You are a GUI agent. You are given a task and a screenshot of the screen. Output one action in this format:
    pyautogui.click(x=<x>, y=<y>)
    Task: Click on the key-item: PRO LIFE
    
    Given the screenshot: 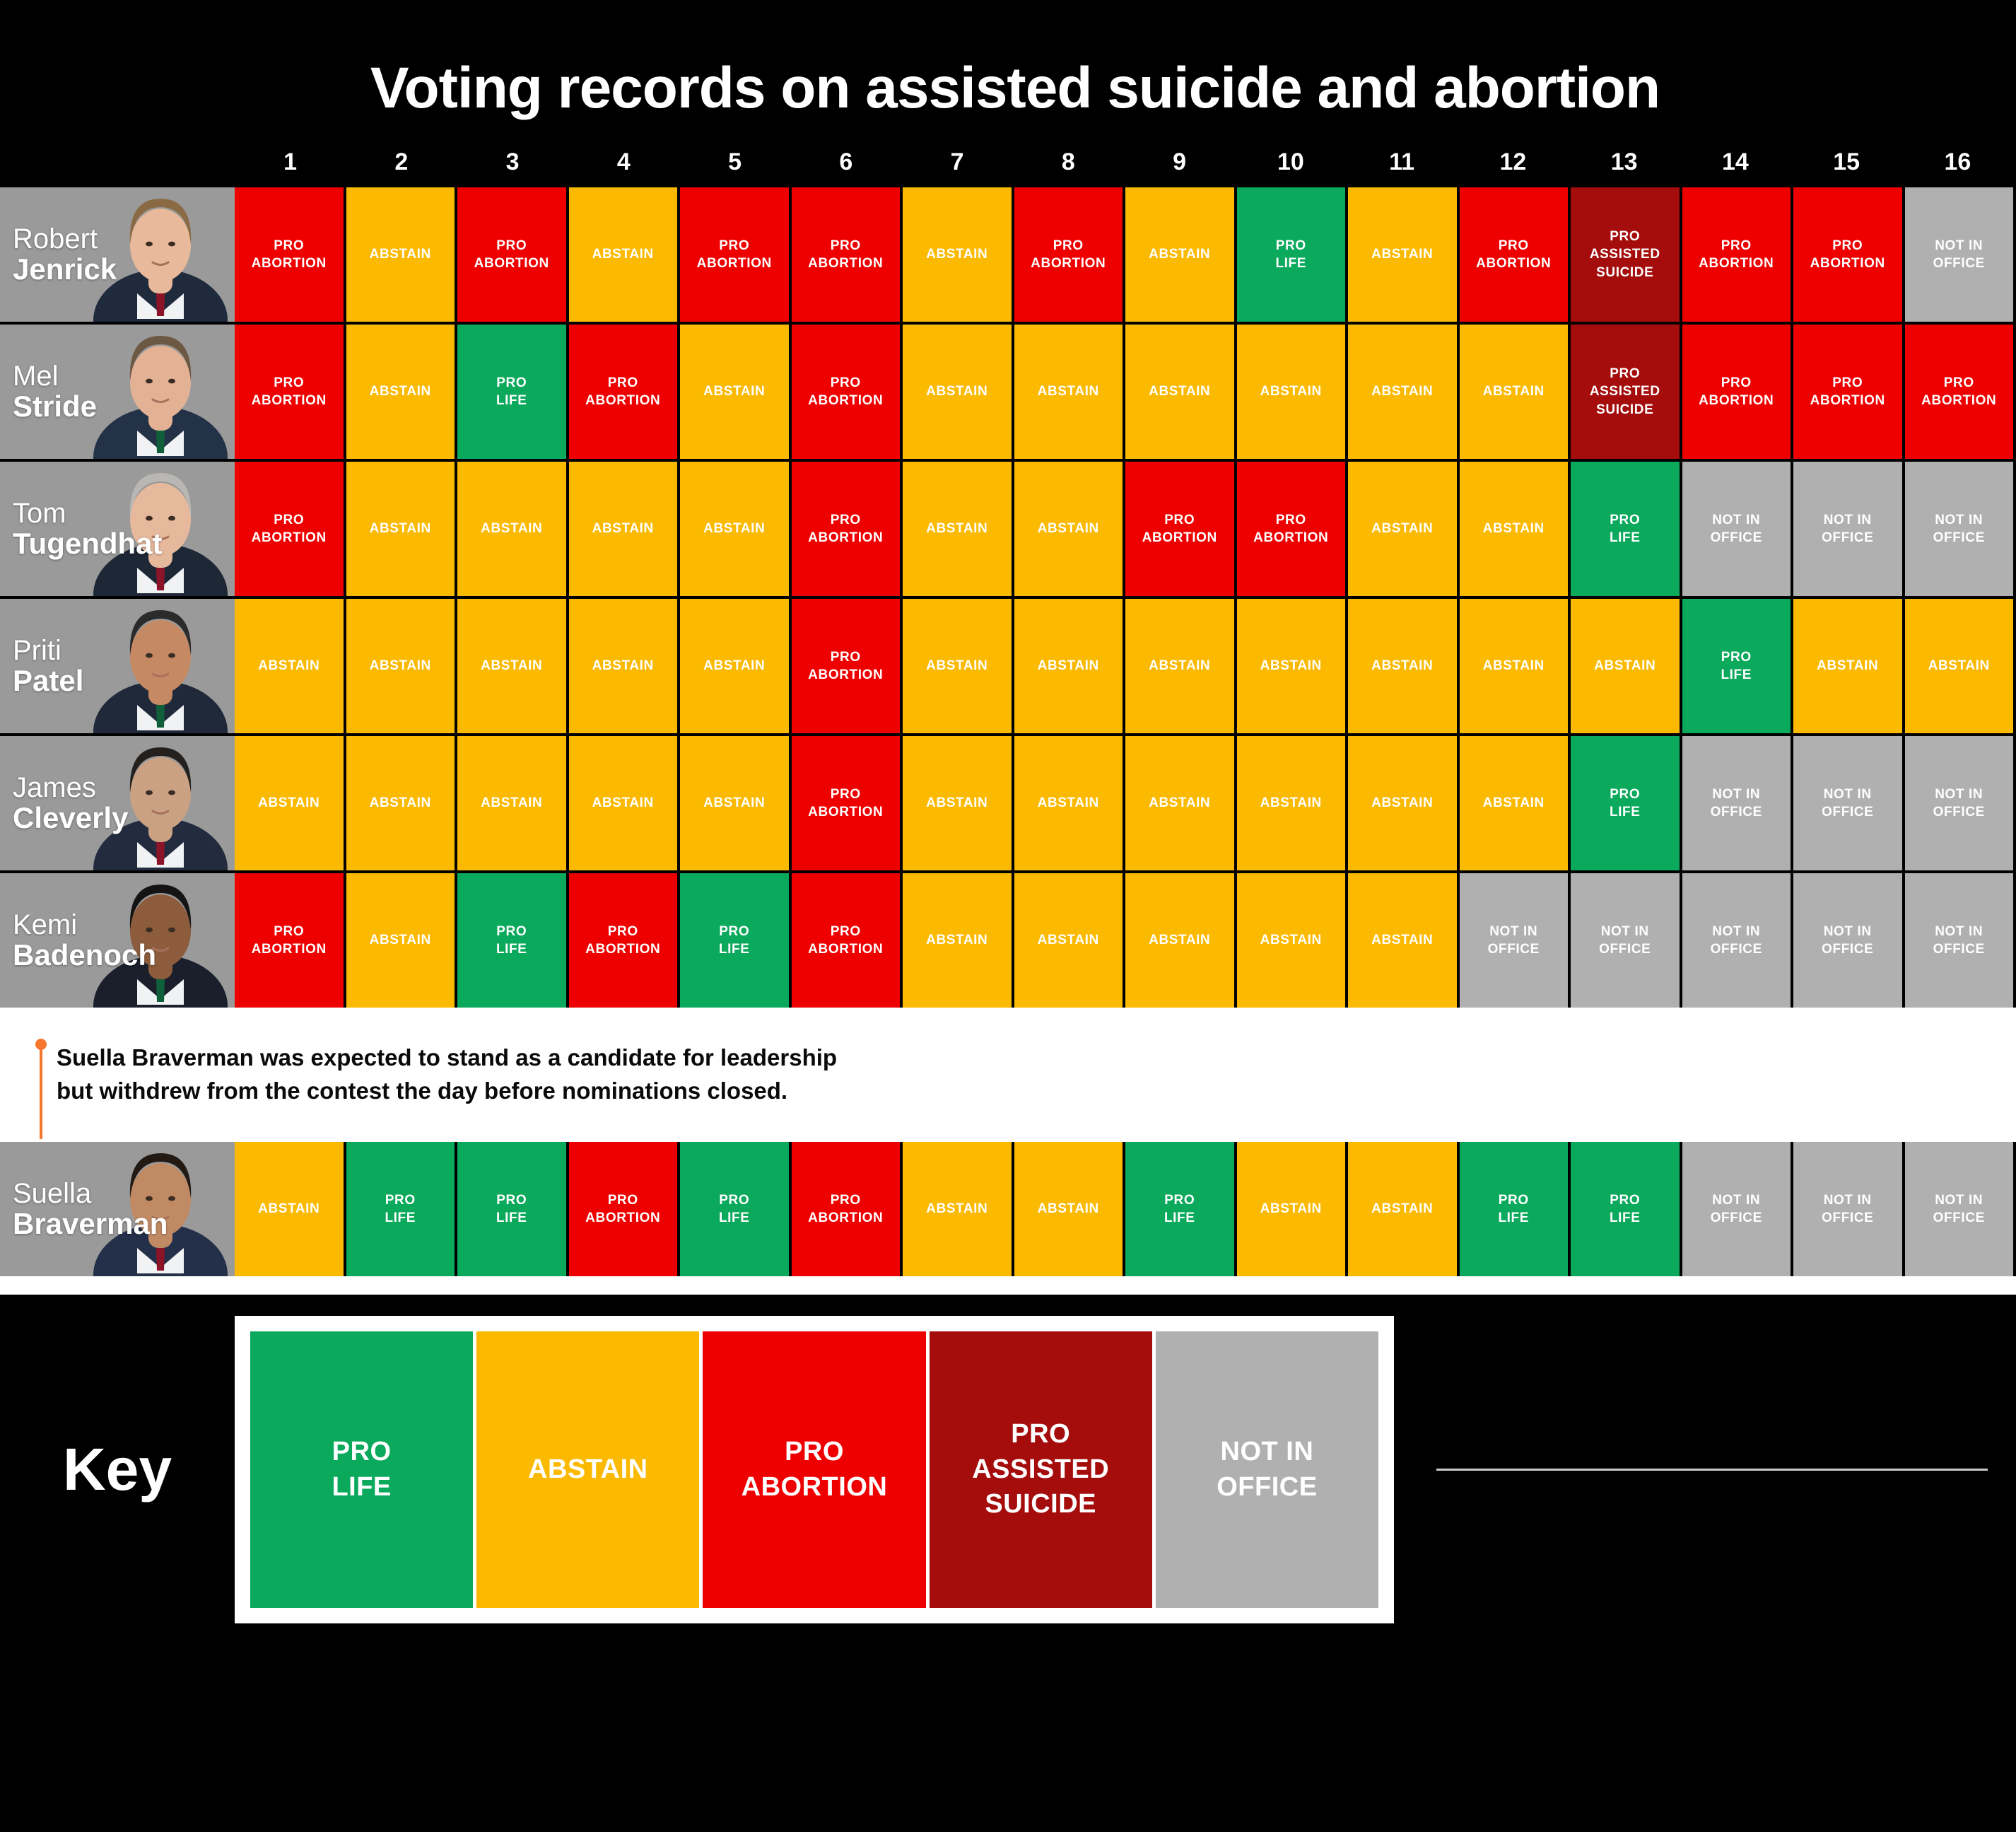 What is the action you would take?
    pyautogui.click(x=362, y=1469)
    